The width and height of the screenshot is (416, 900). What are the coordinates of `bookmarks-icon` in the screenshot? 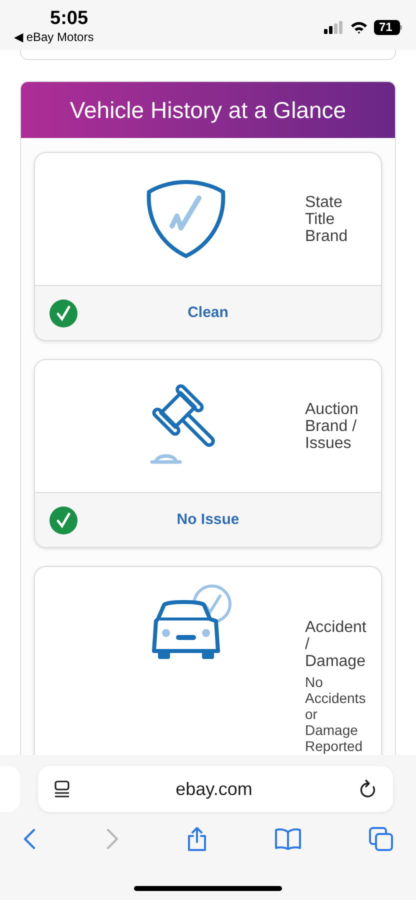 It's located at (288, 839).